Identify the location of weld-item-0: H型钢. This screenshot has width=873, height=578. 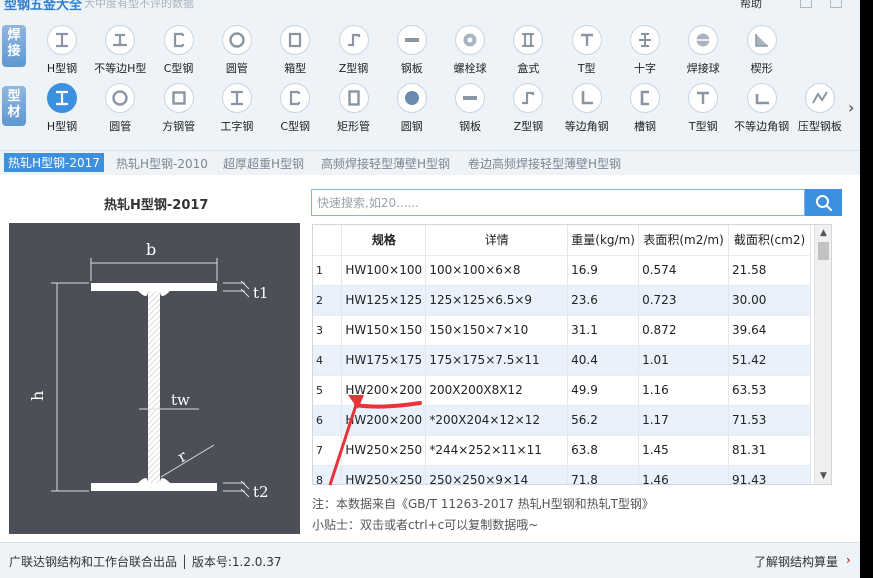
(62, 53).